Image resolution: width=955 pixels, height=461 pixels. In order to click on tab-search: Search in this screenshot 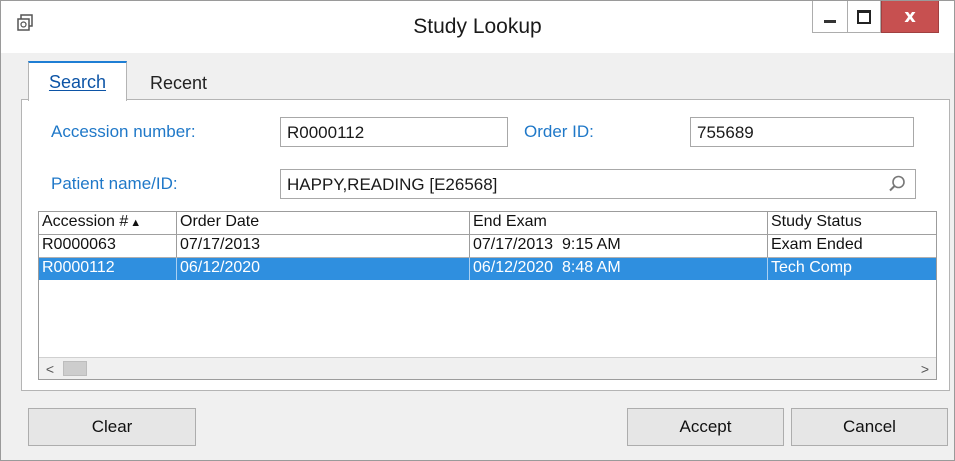, I will do `click(77, 81)`.